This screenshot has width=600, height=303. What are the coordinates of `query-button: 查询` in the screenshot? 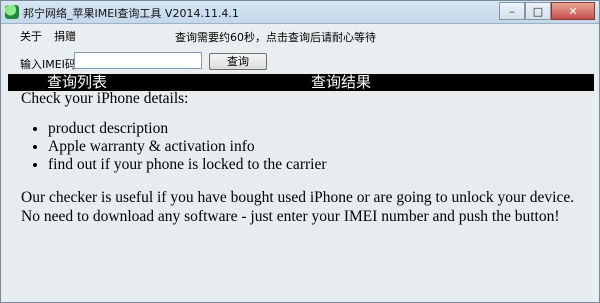 It's located at (238, 61).